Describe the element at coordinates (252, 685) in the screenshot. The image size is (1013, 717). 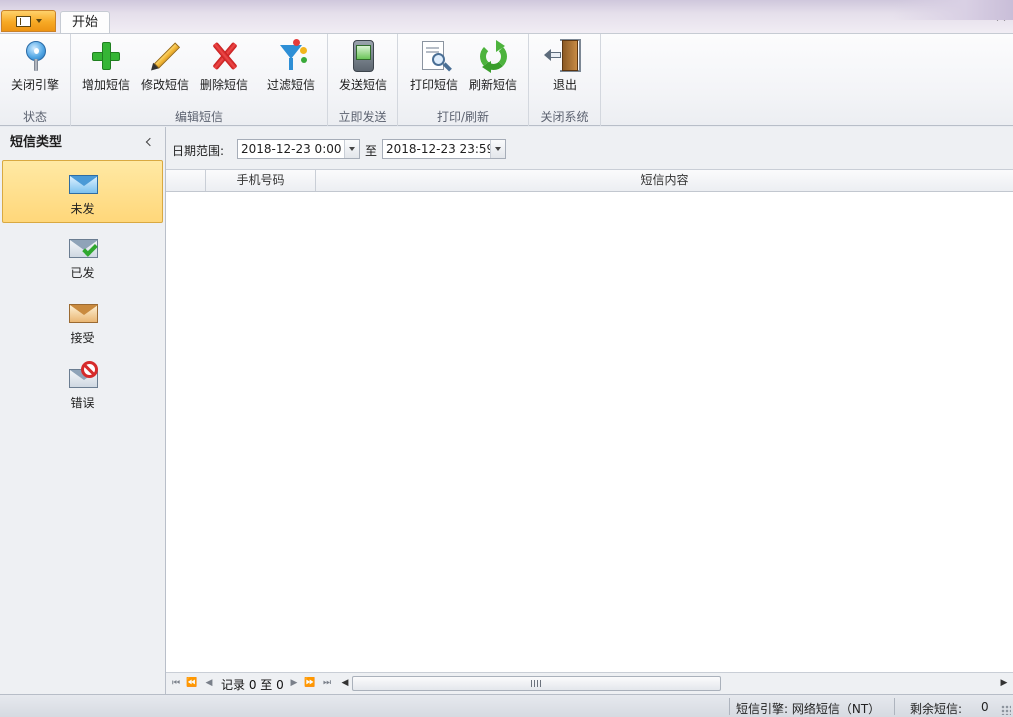
I see `record-count-text: 记录 0 至 0` at that location.